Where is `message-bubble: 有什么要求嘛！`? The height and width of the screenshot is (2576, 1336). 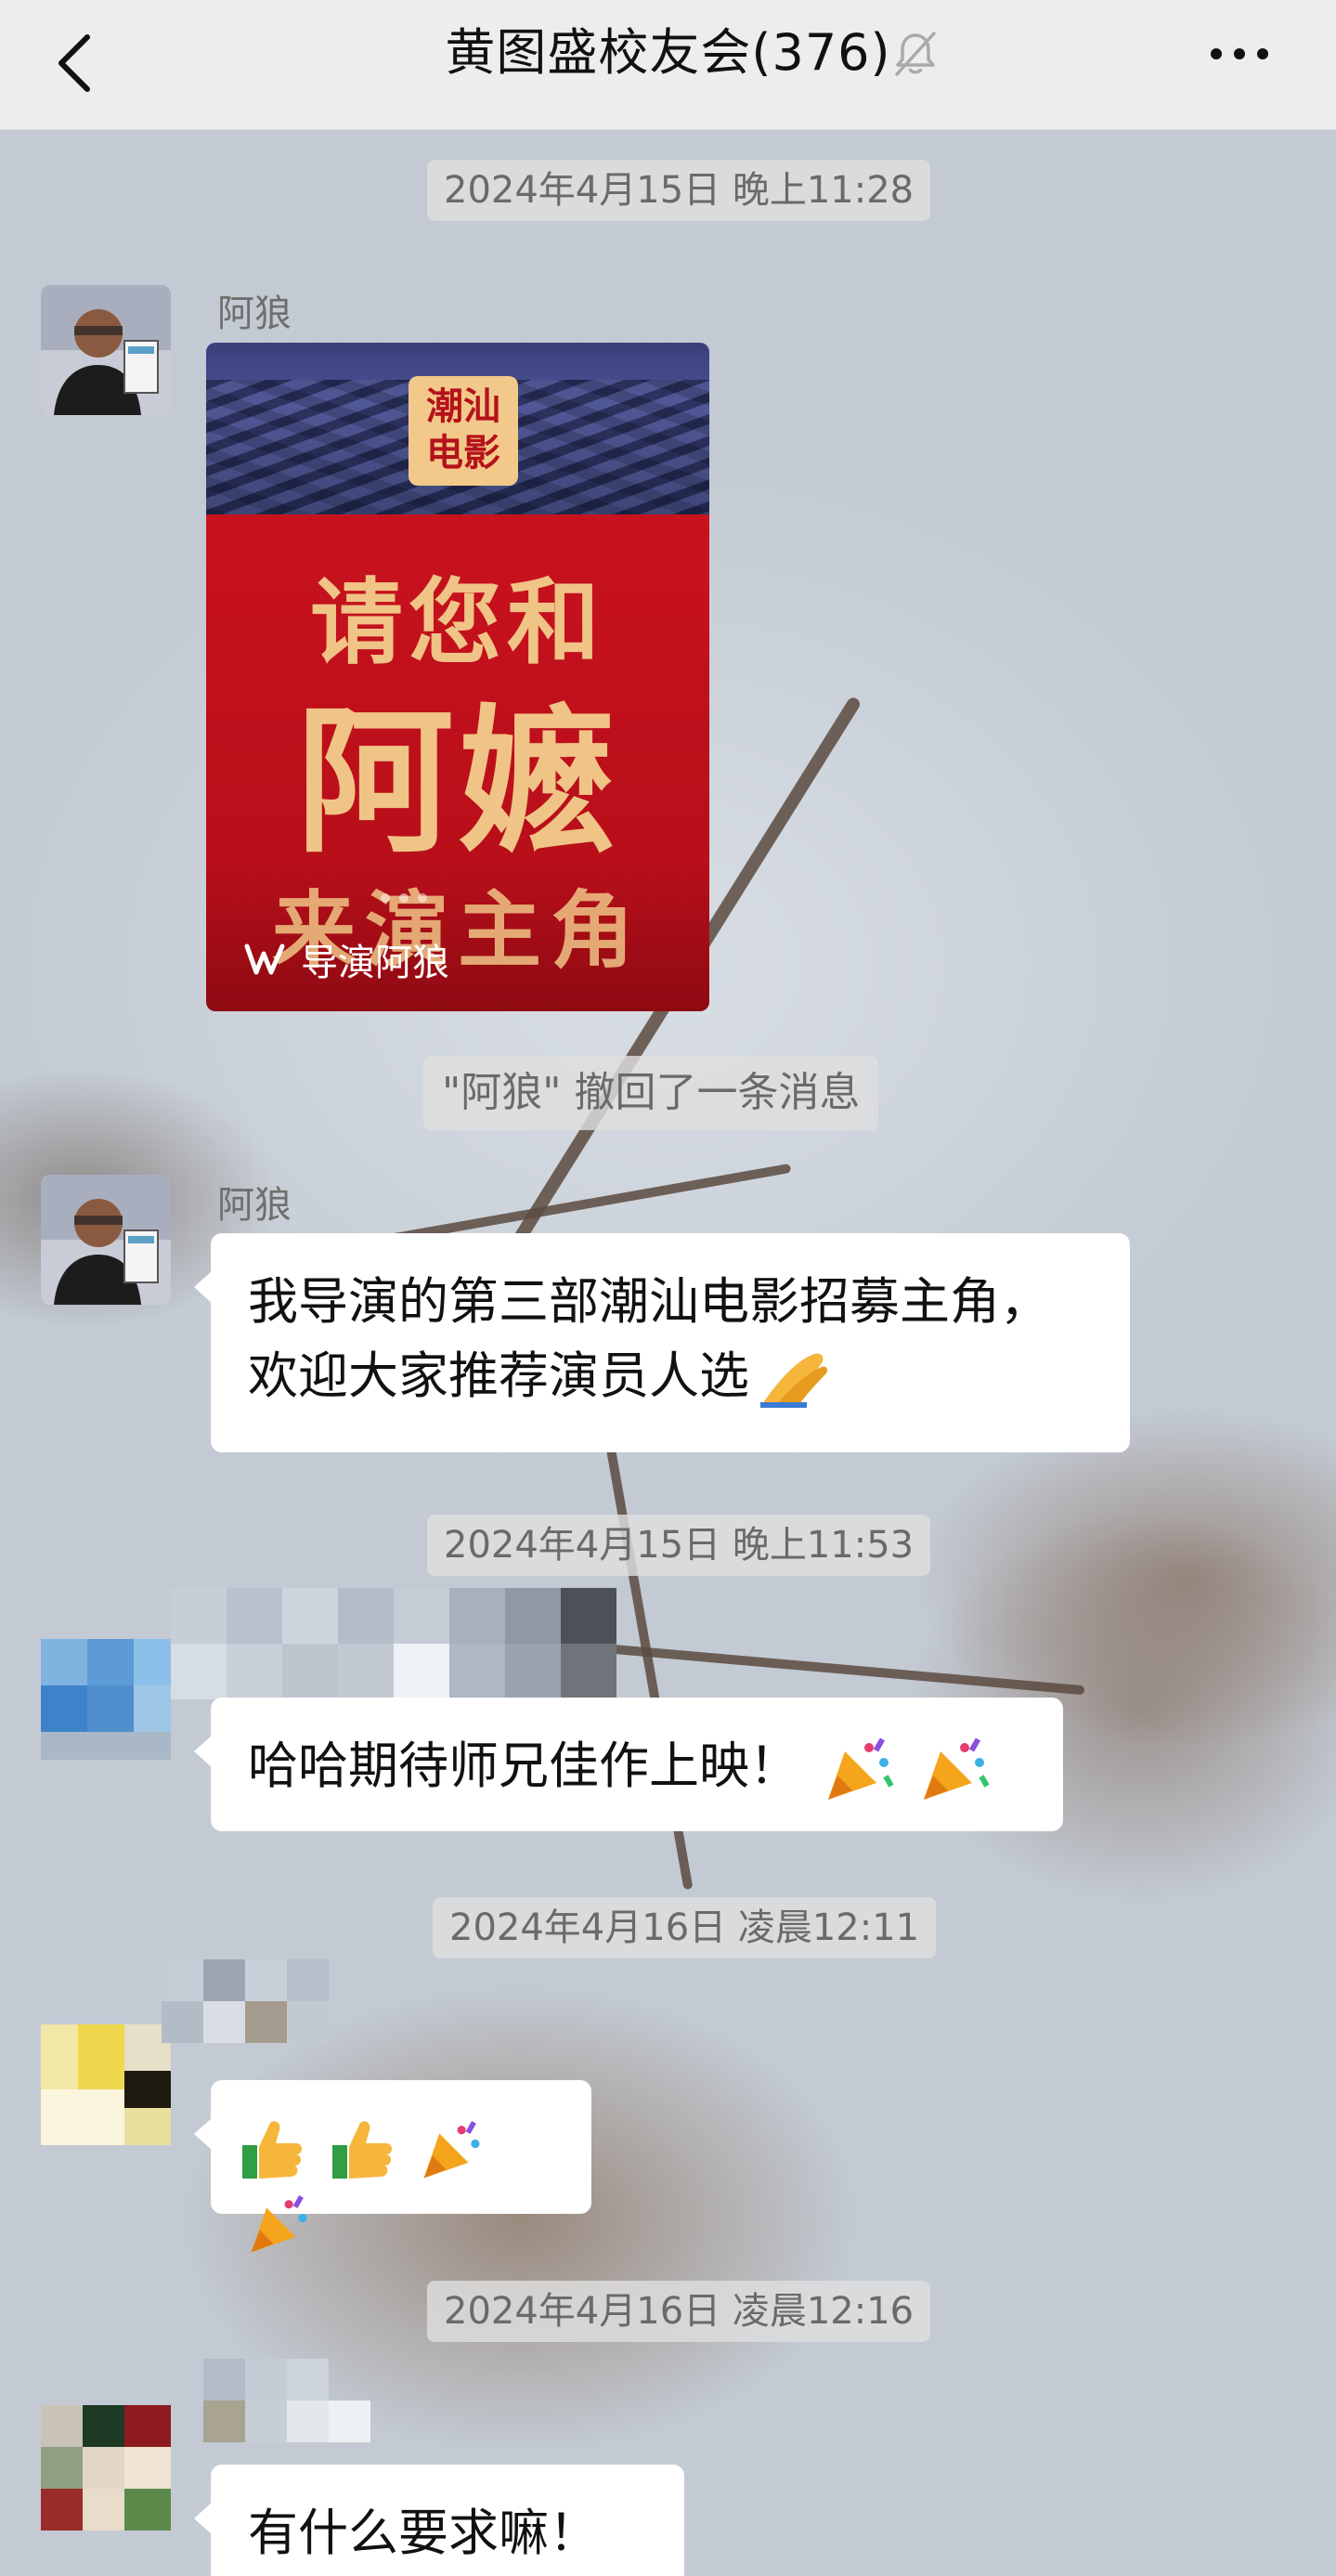
message-bubble: 有什么要求嘛！ is located at coordinates (439, 2520).